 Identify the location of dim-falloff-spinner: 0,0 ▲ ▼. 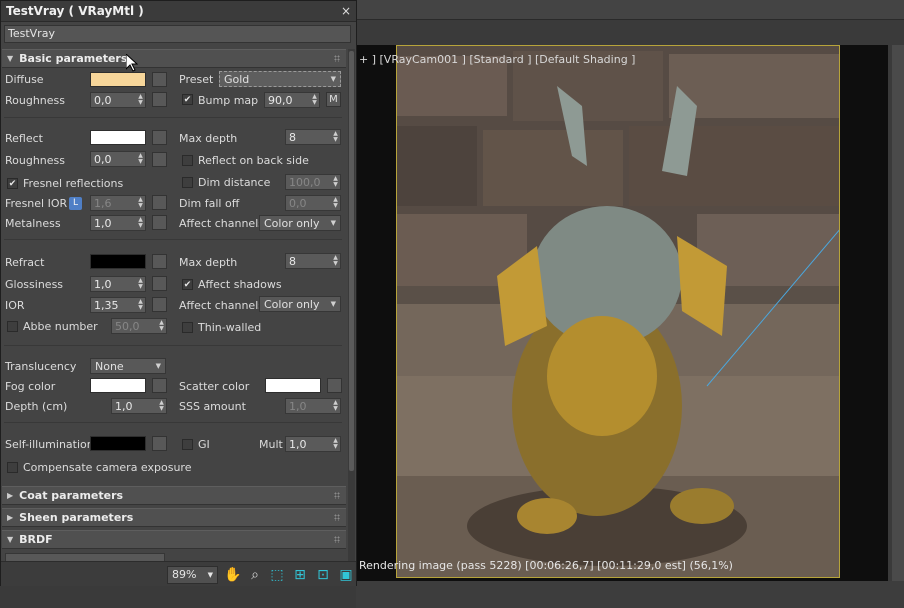
(313, 203).